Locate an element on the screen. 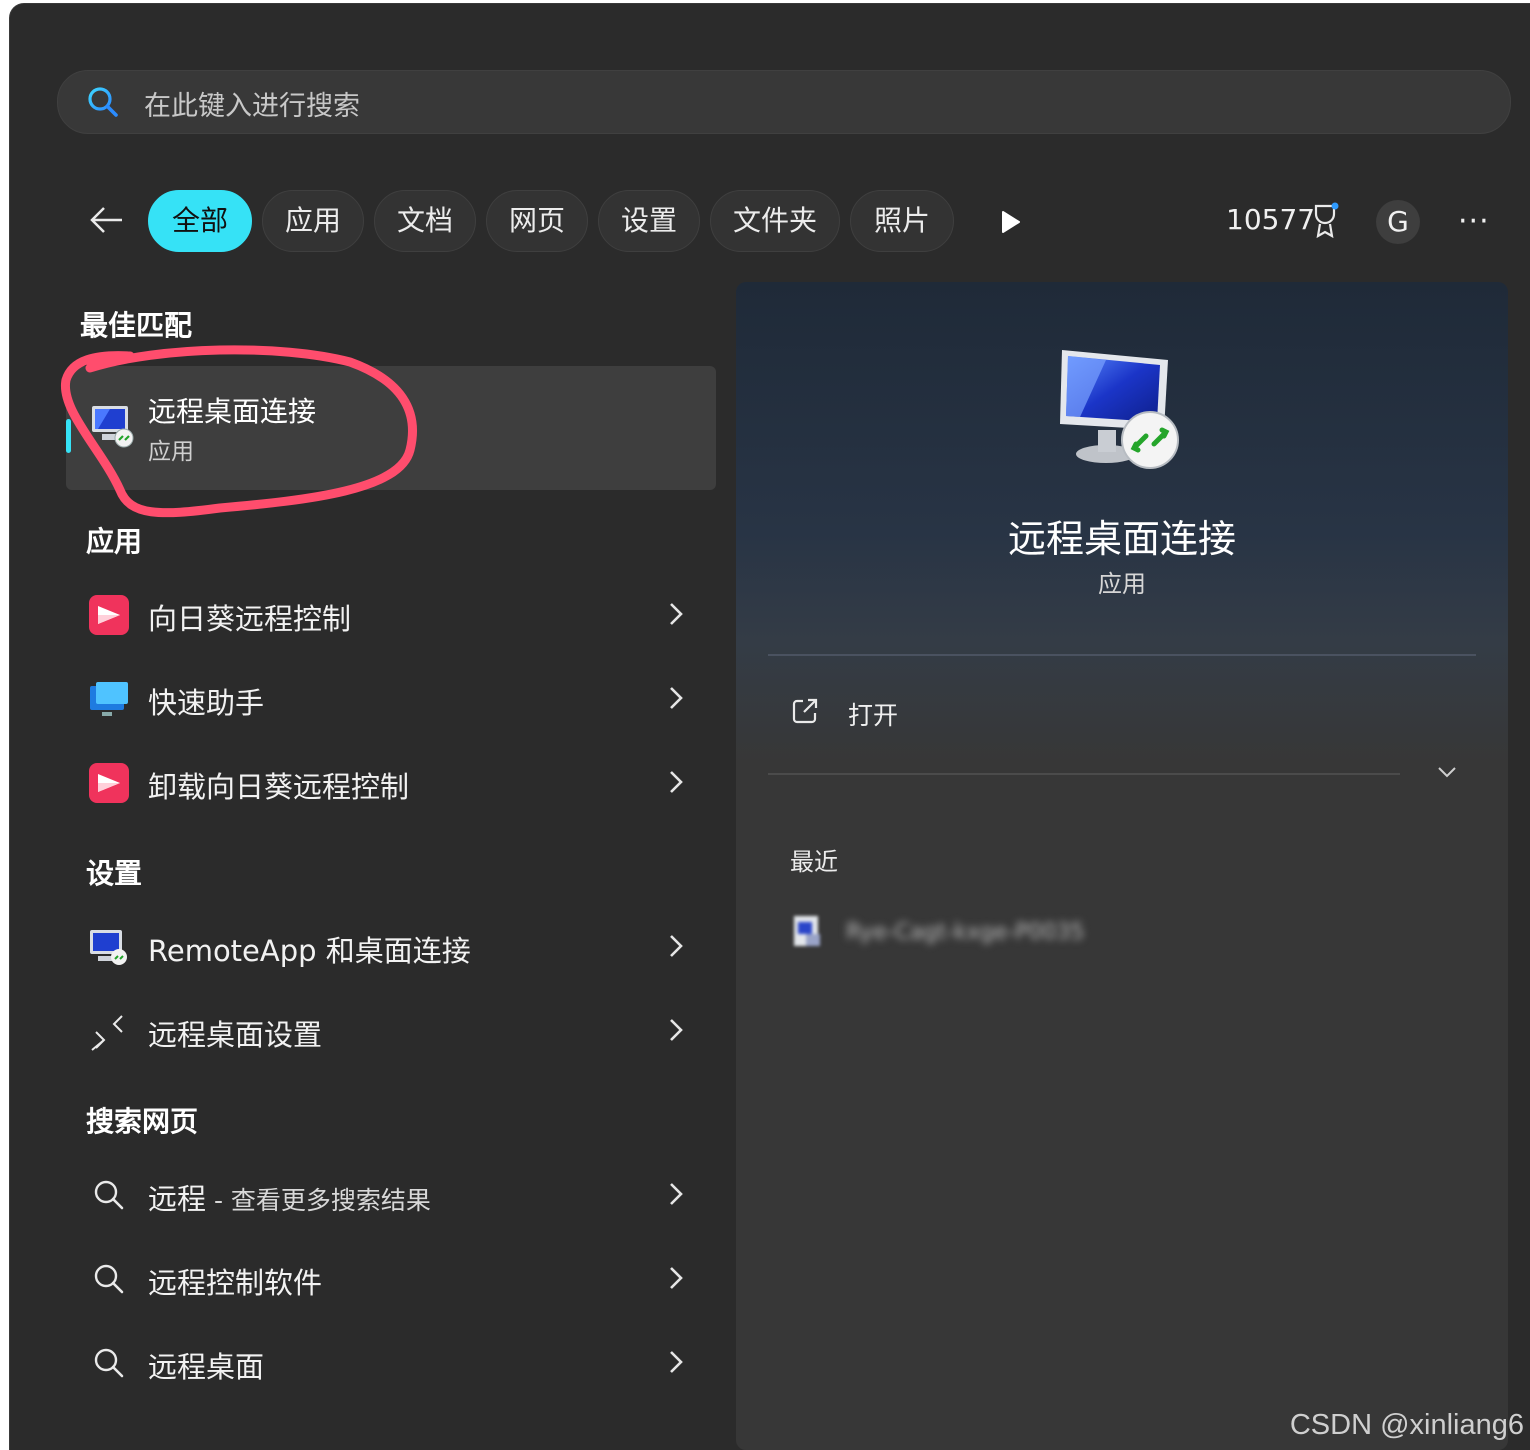 The image size is (1530, 1450). setting-item-label: 远程桌面设置 is located at coordinates (235, 1035).